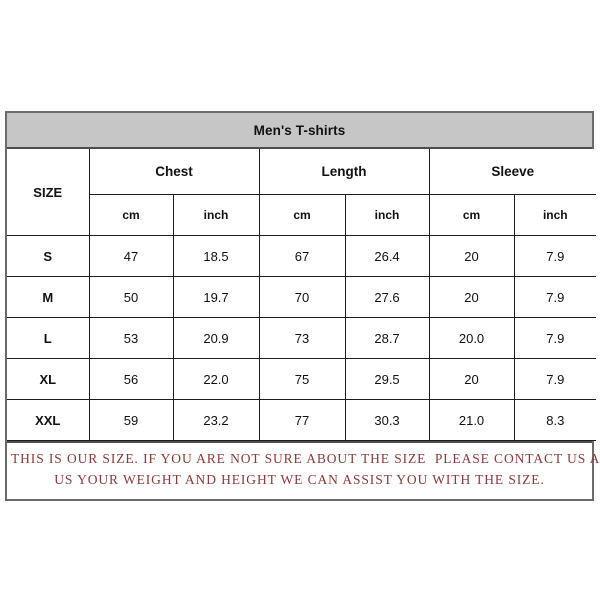 This screenshot has height=600, width=600. I want to click on header-unit-length-inch: inch, so click(387, 215).